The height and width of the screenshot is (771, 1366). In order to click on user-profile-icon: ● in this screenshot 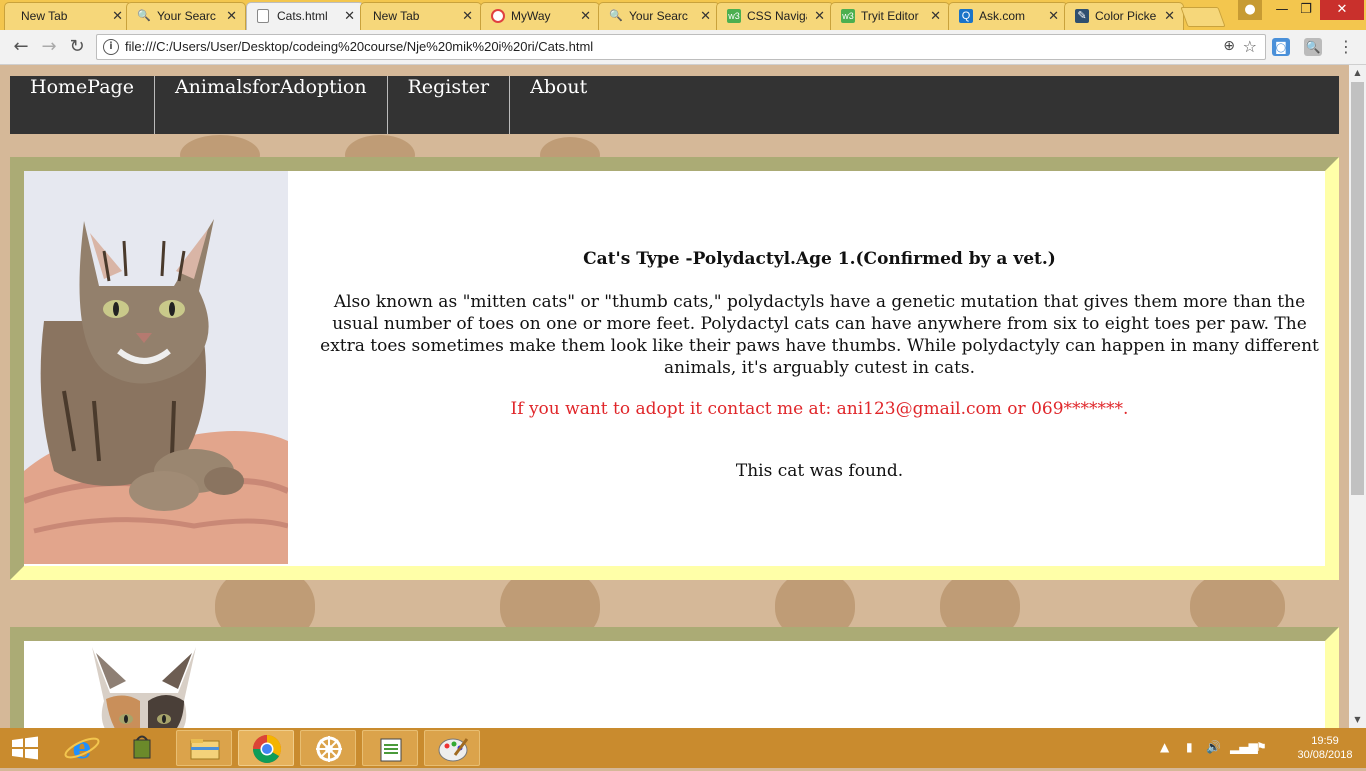, I will do `click(1250, 10)`.